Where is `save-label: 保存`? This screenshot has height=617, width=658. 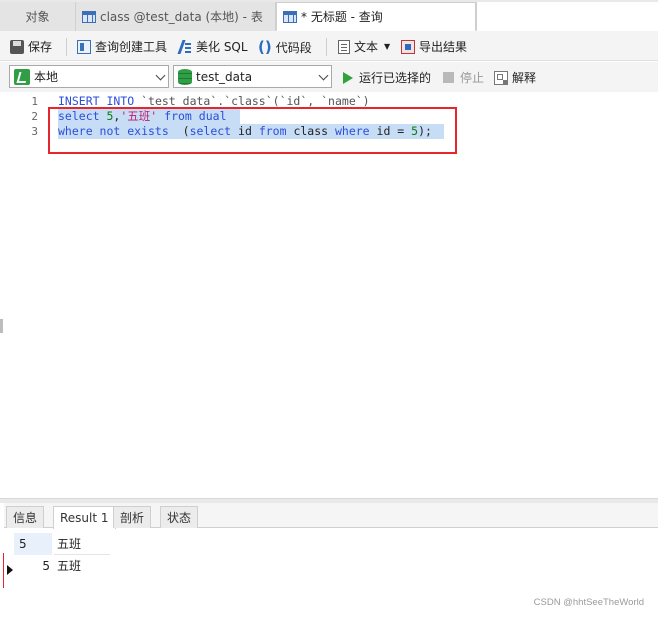
save-label: 保存 is located at coordinates (40, 47).